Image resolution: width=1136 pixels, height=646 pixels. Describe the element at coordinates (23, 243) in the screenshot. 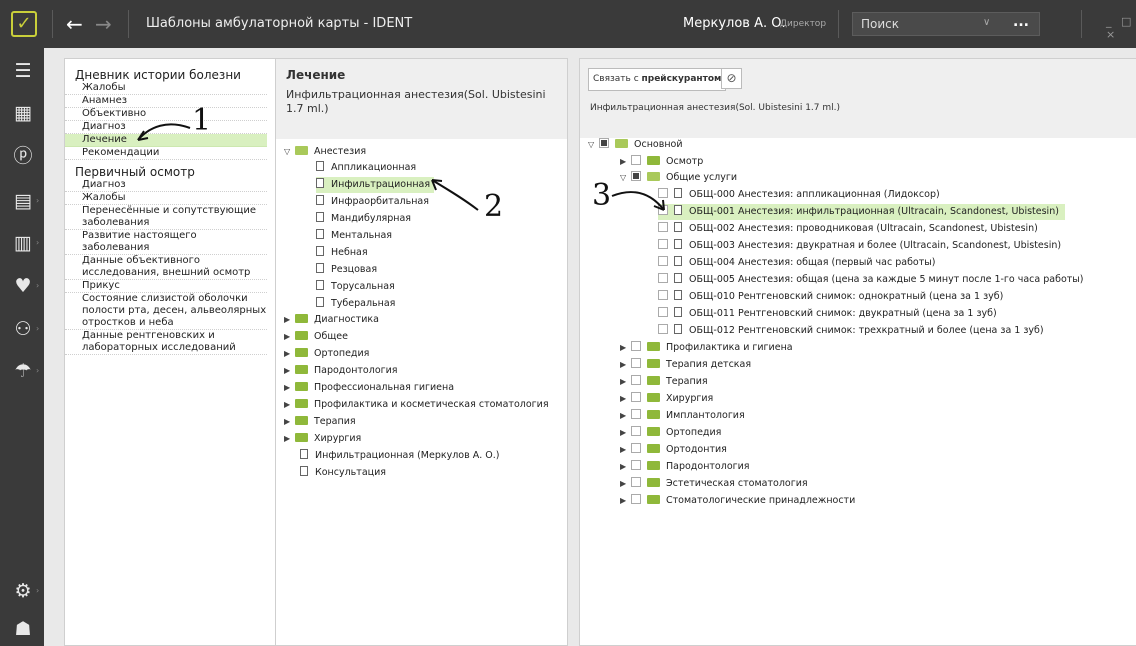

I see `reports-icon: ▥` at that location.